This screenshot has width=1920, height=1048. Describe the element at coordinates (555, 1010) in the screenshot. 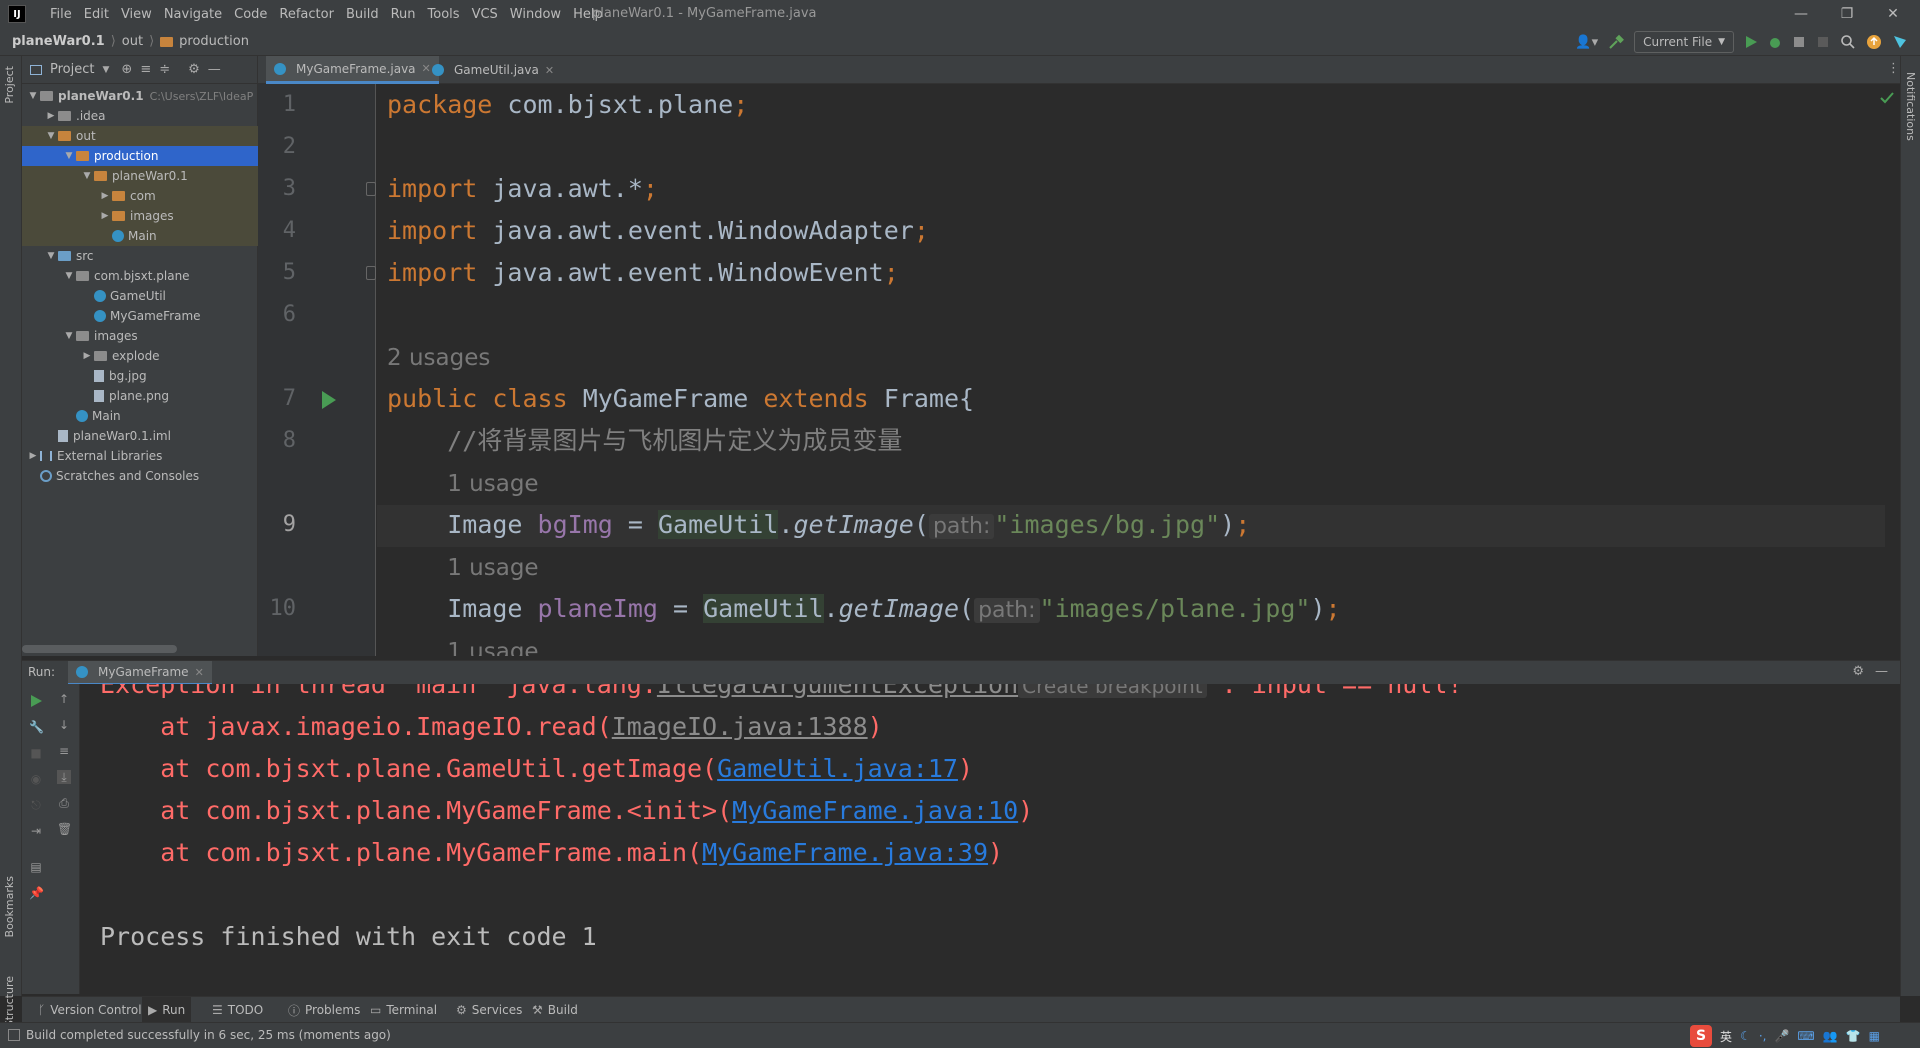

I see `tool-tab-build: ⚒ Build` at that location.